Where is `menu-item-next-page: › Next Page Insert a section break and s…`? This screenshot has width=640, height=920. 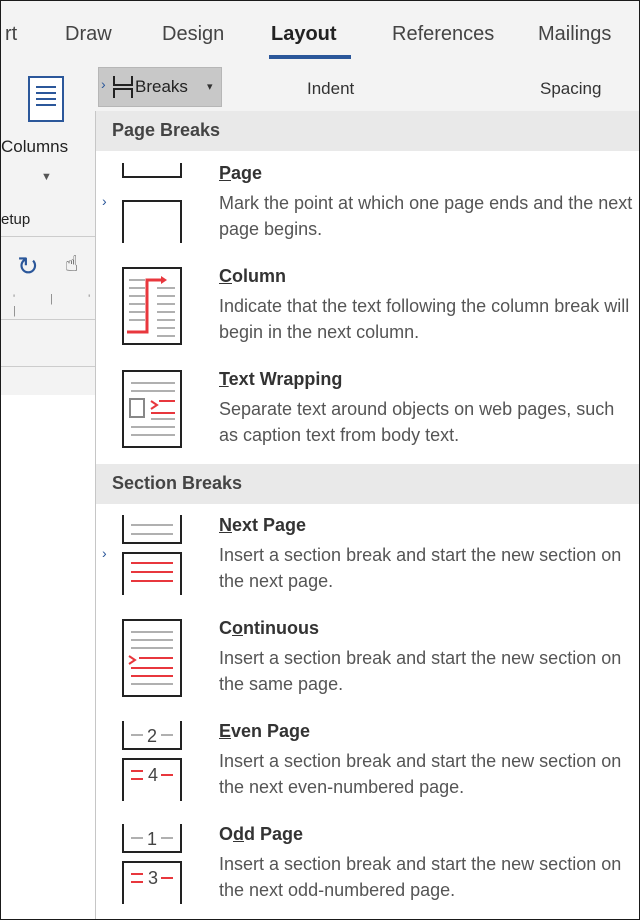 menu-item-next-page: › Next Page Insert a section break and s… is located at coordinates (367, 560).